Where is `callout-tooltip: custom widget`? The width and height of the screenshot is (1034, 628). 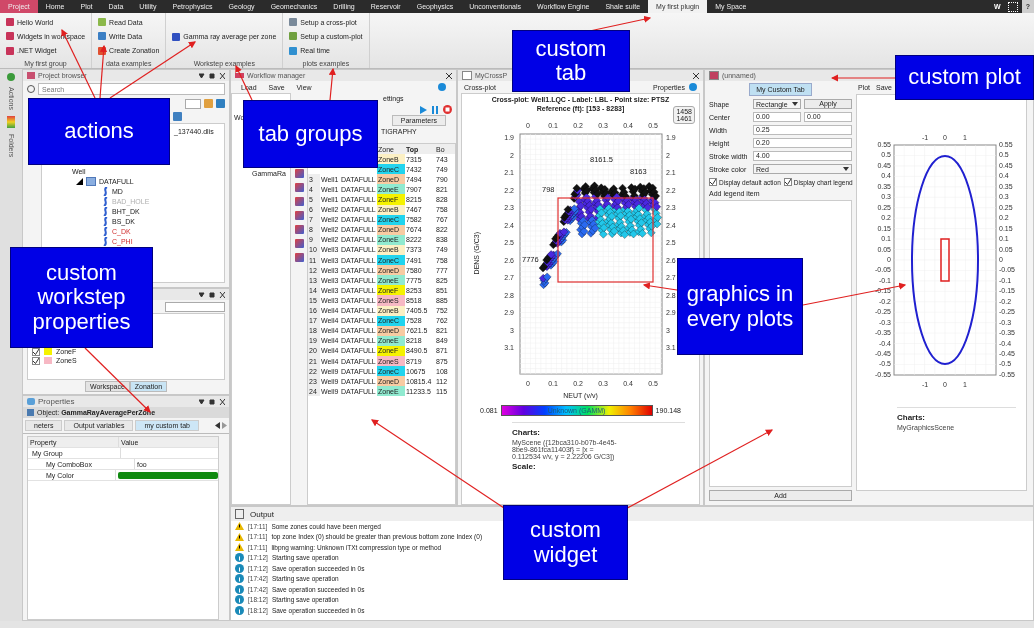 callout-tooltip: custom widget is located at coordinates (565, 542).